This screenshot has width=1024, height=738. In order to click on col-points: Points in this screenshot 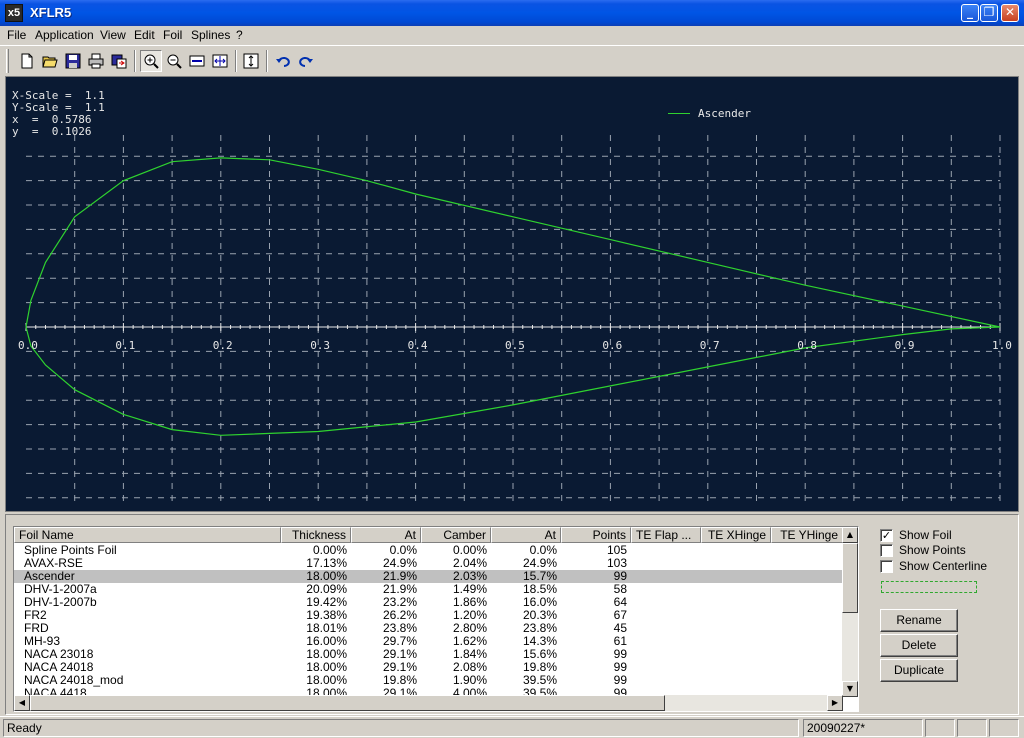, I will do `click(596, 535)`.